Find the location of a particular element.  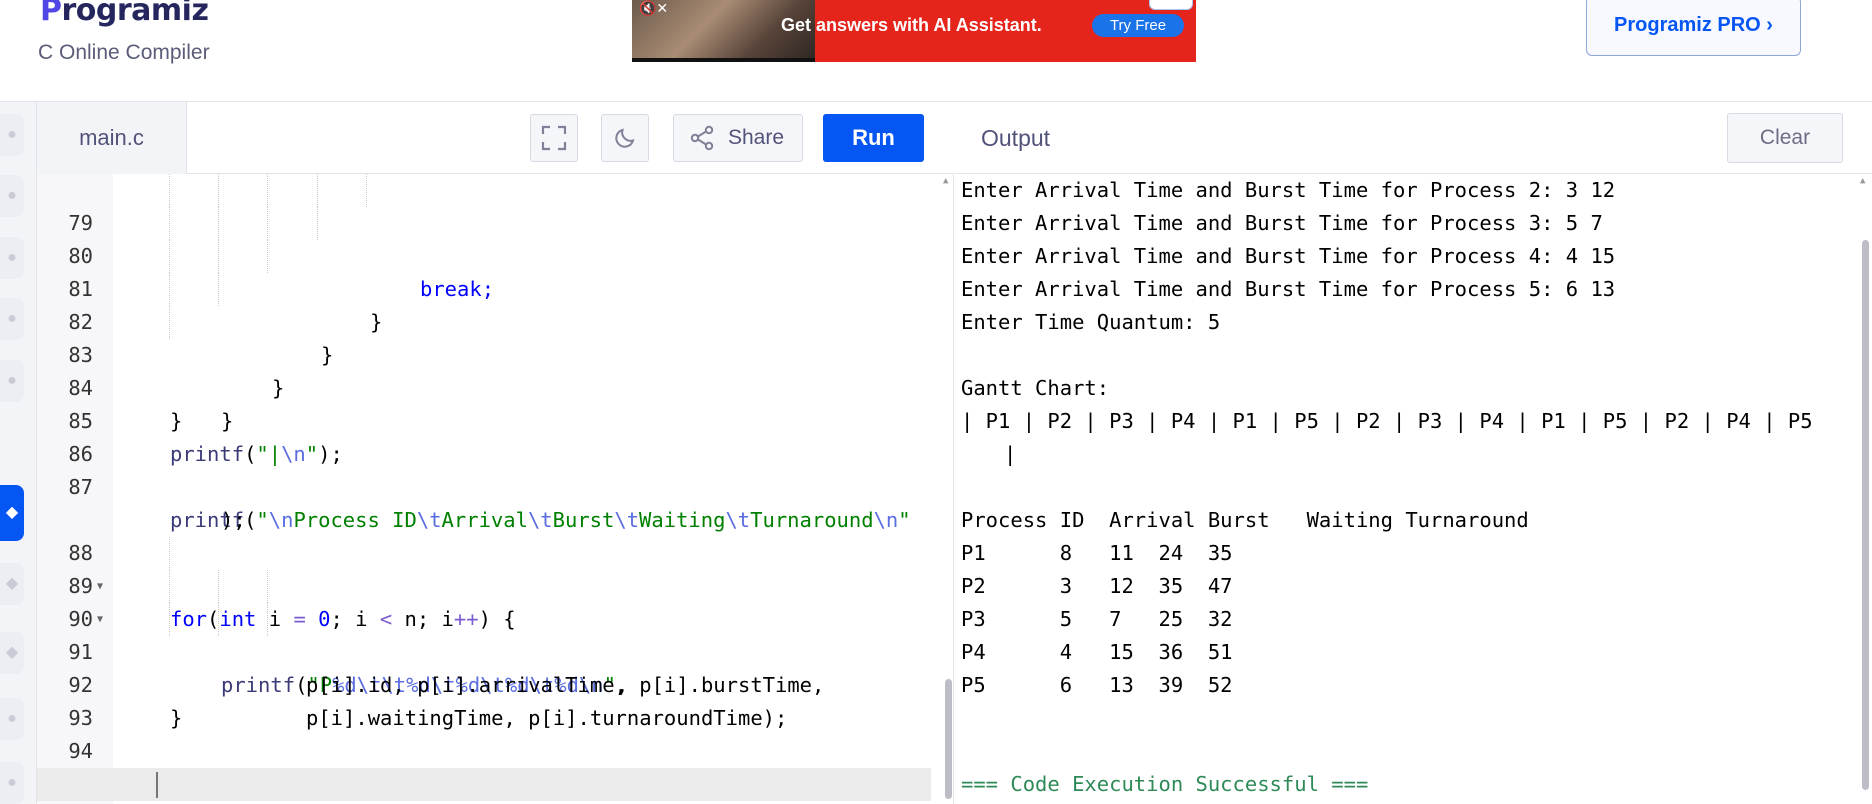

code-line: 92 } is located at coordinates (484, 683).